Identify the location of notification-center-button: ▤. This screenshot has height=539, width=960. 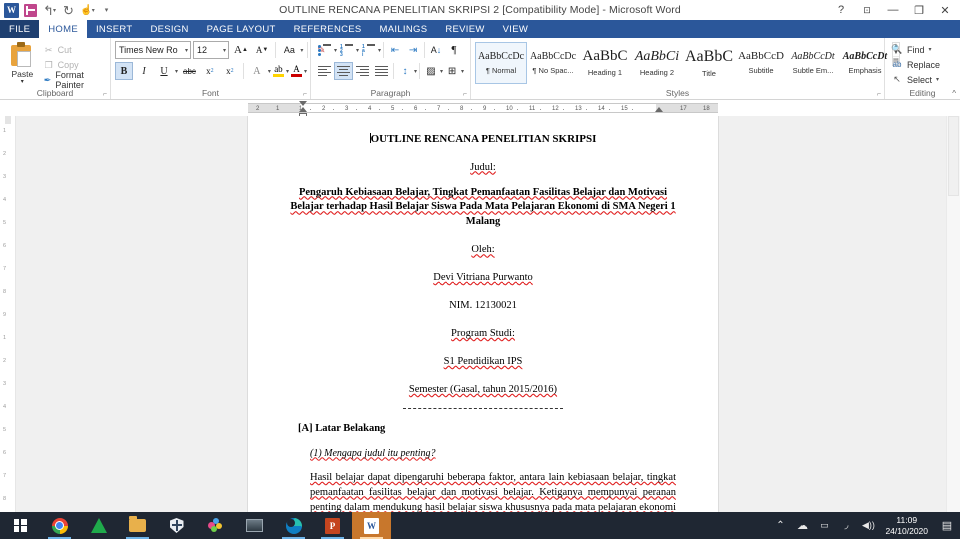
(947, 525).